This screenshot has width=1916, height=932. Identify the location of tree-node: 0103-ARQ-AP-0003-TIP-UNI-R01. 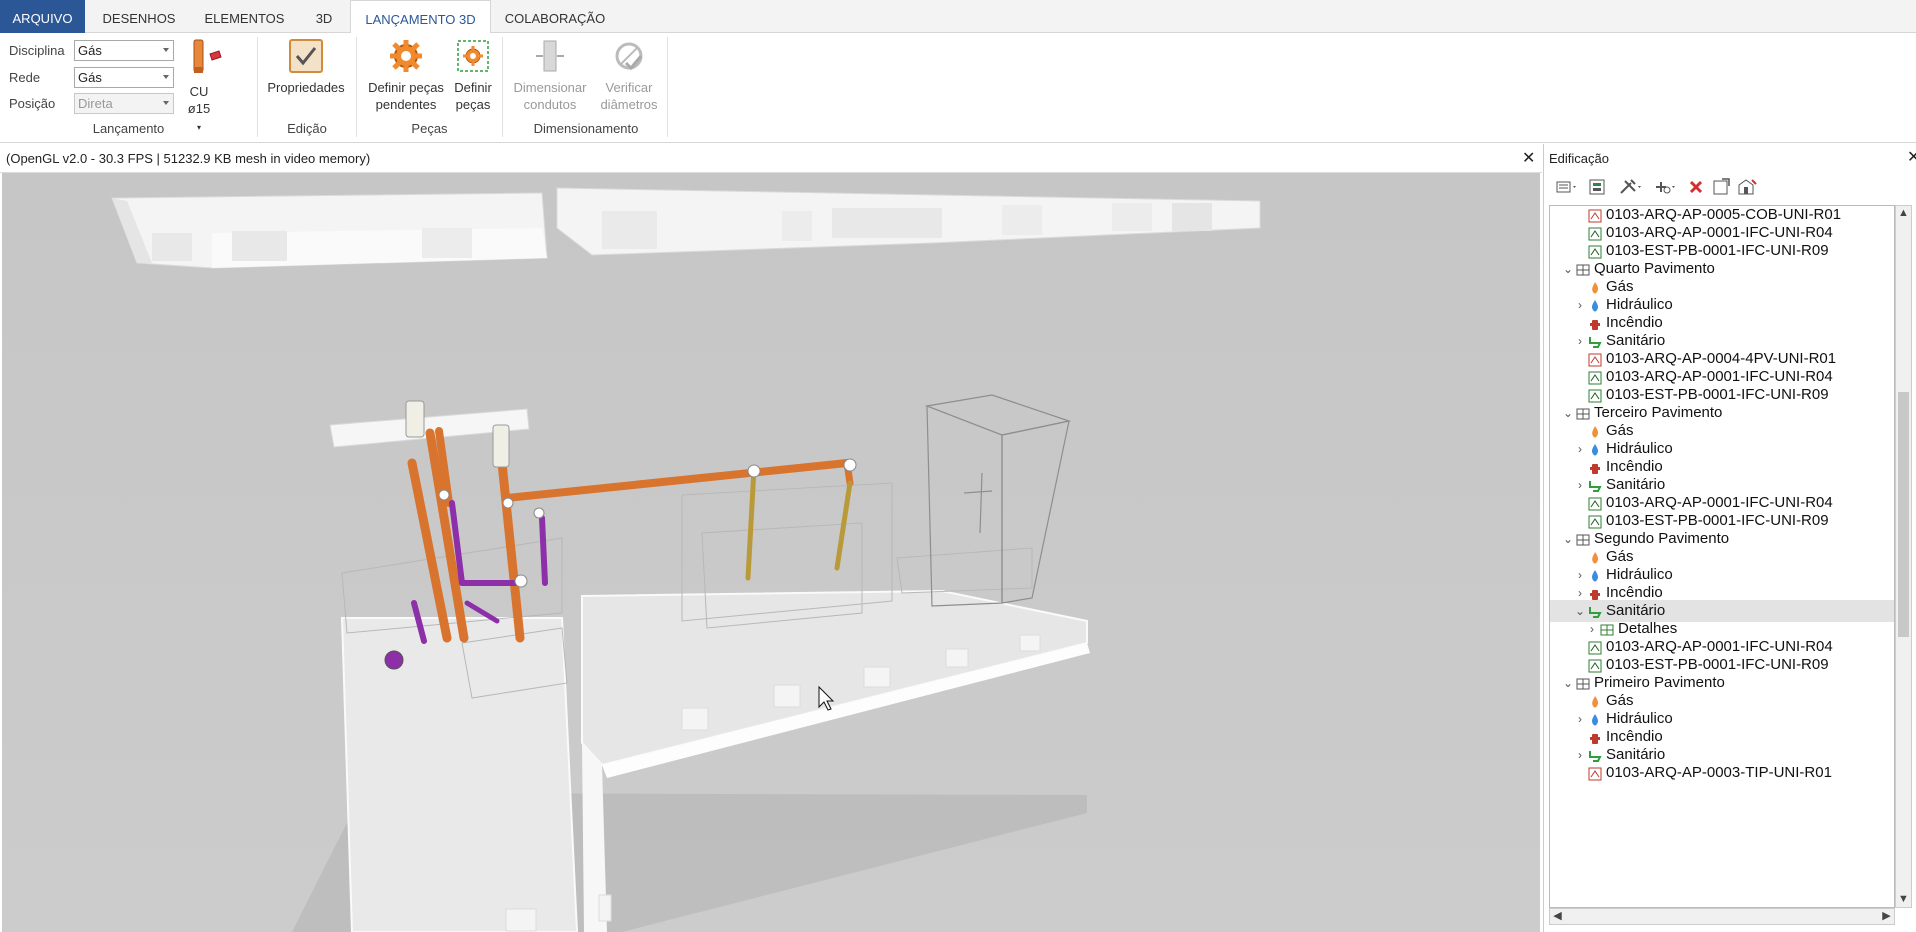
(1722, 773).